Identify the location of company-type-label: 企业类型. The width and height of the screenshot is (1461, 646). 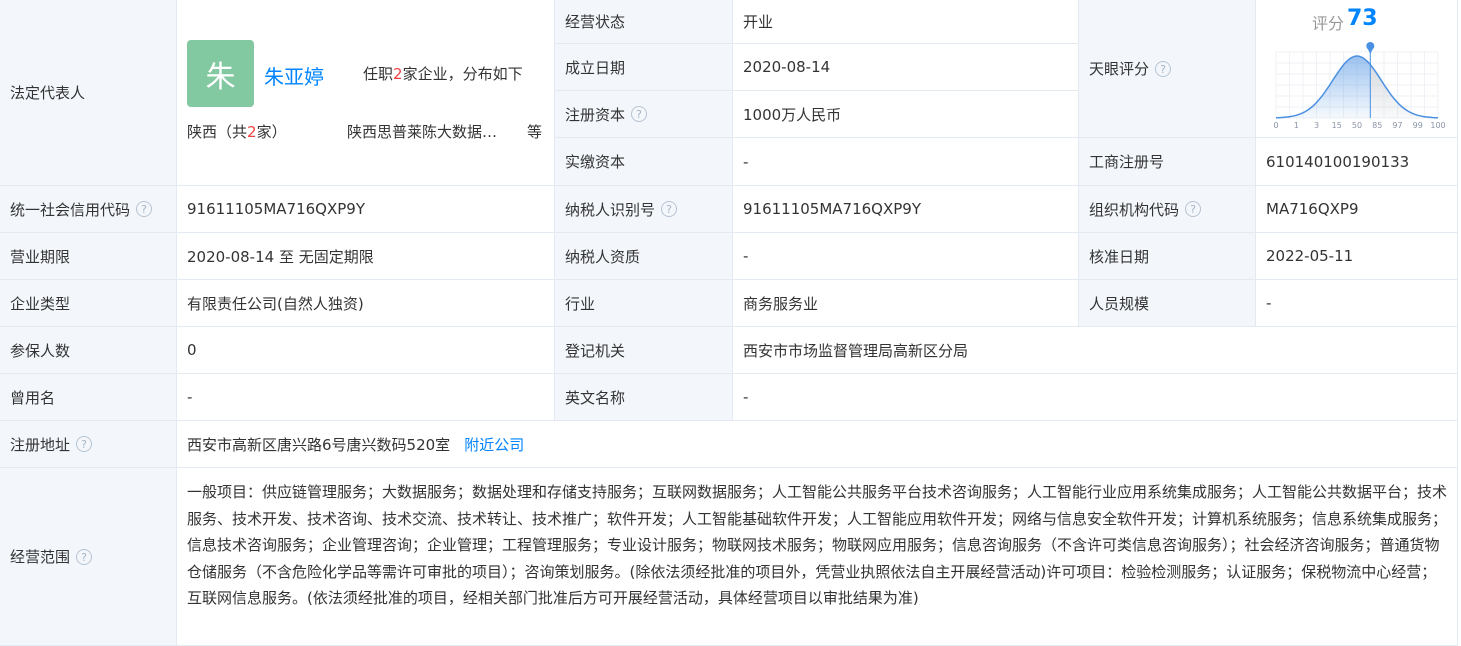
(40, 303).